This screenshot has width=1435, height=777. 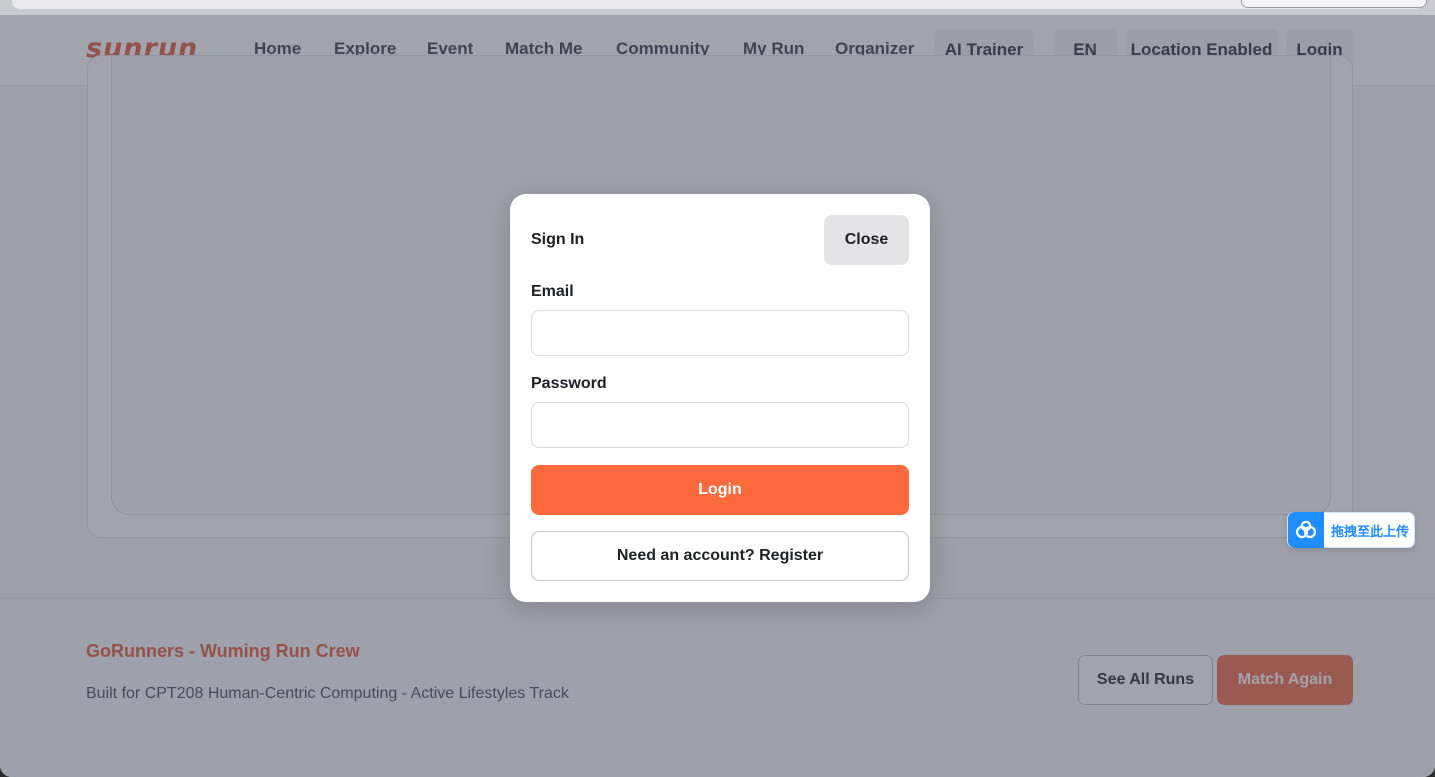 What do you see at coordinates (866, 240) in the screenshot?
I see `close-button: Close` at bounding box center [866, 240].